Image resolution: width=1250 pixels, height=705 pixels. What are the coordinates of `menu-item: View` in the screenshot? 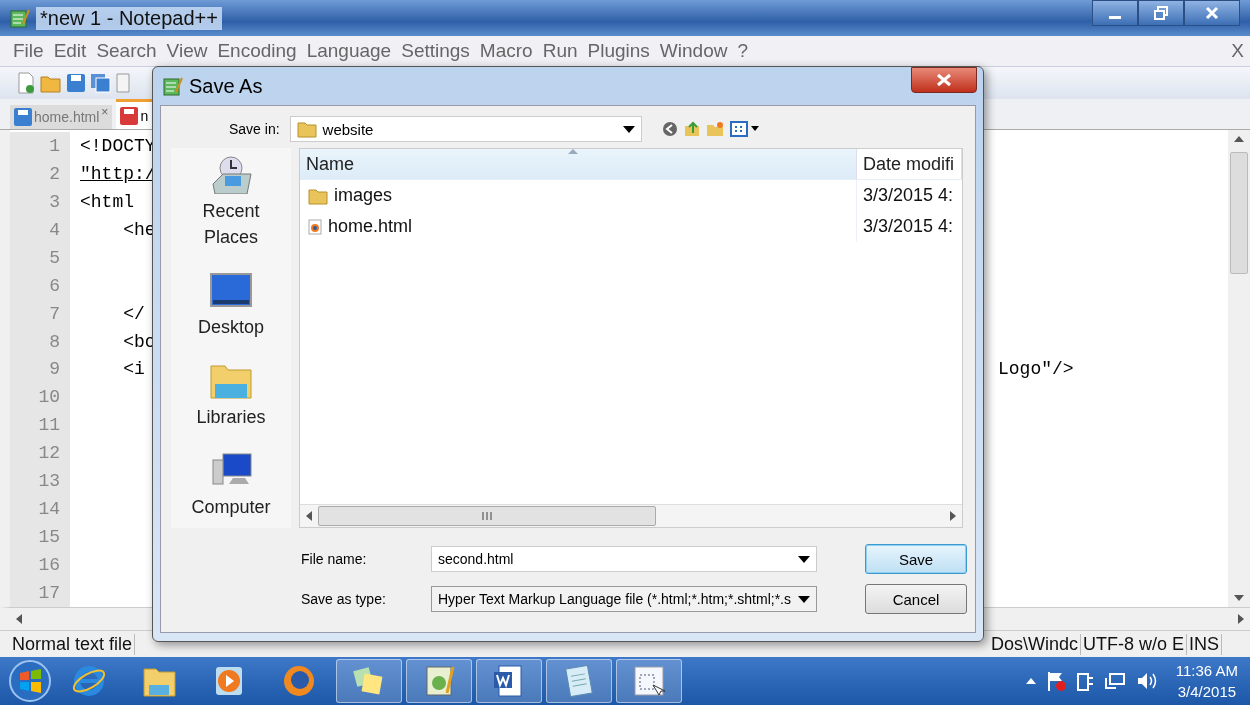 It's located at (187, 51).